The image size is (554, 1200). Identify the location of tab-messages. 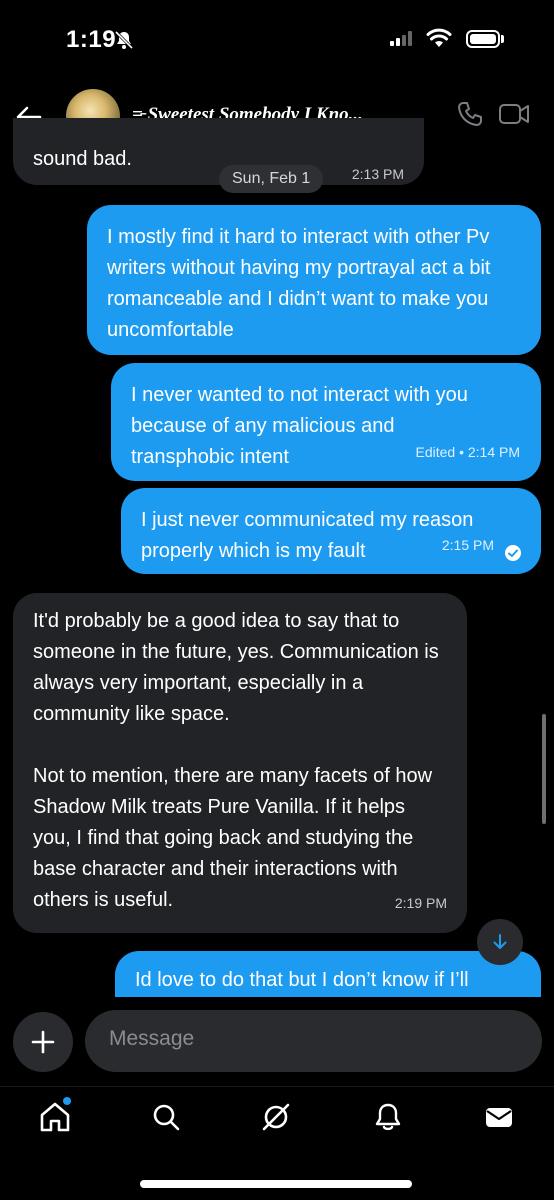
(499, 1117).